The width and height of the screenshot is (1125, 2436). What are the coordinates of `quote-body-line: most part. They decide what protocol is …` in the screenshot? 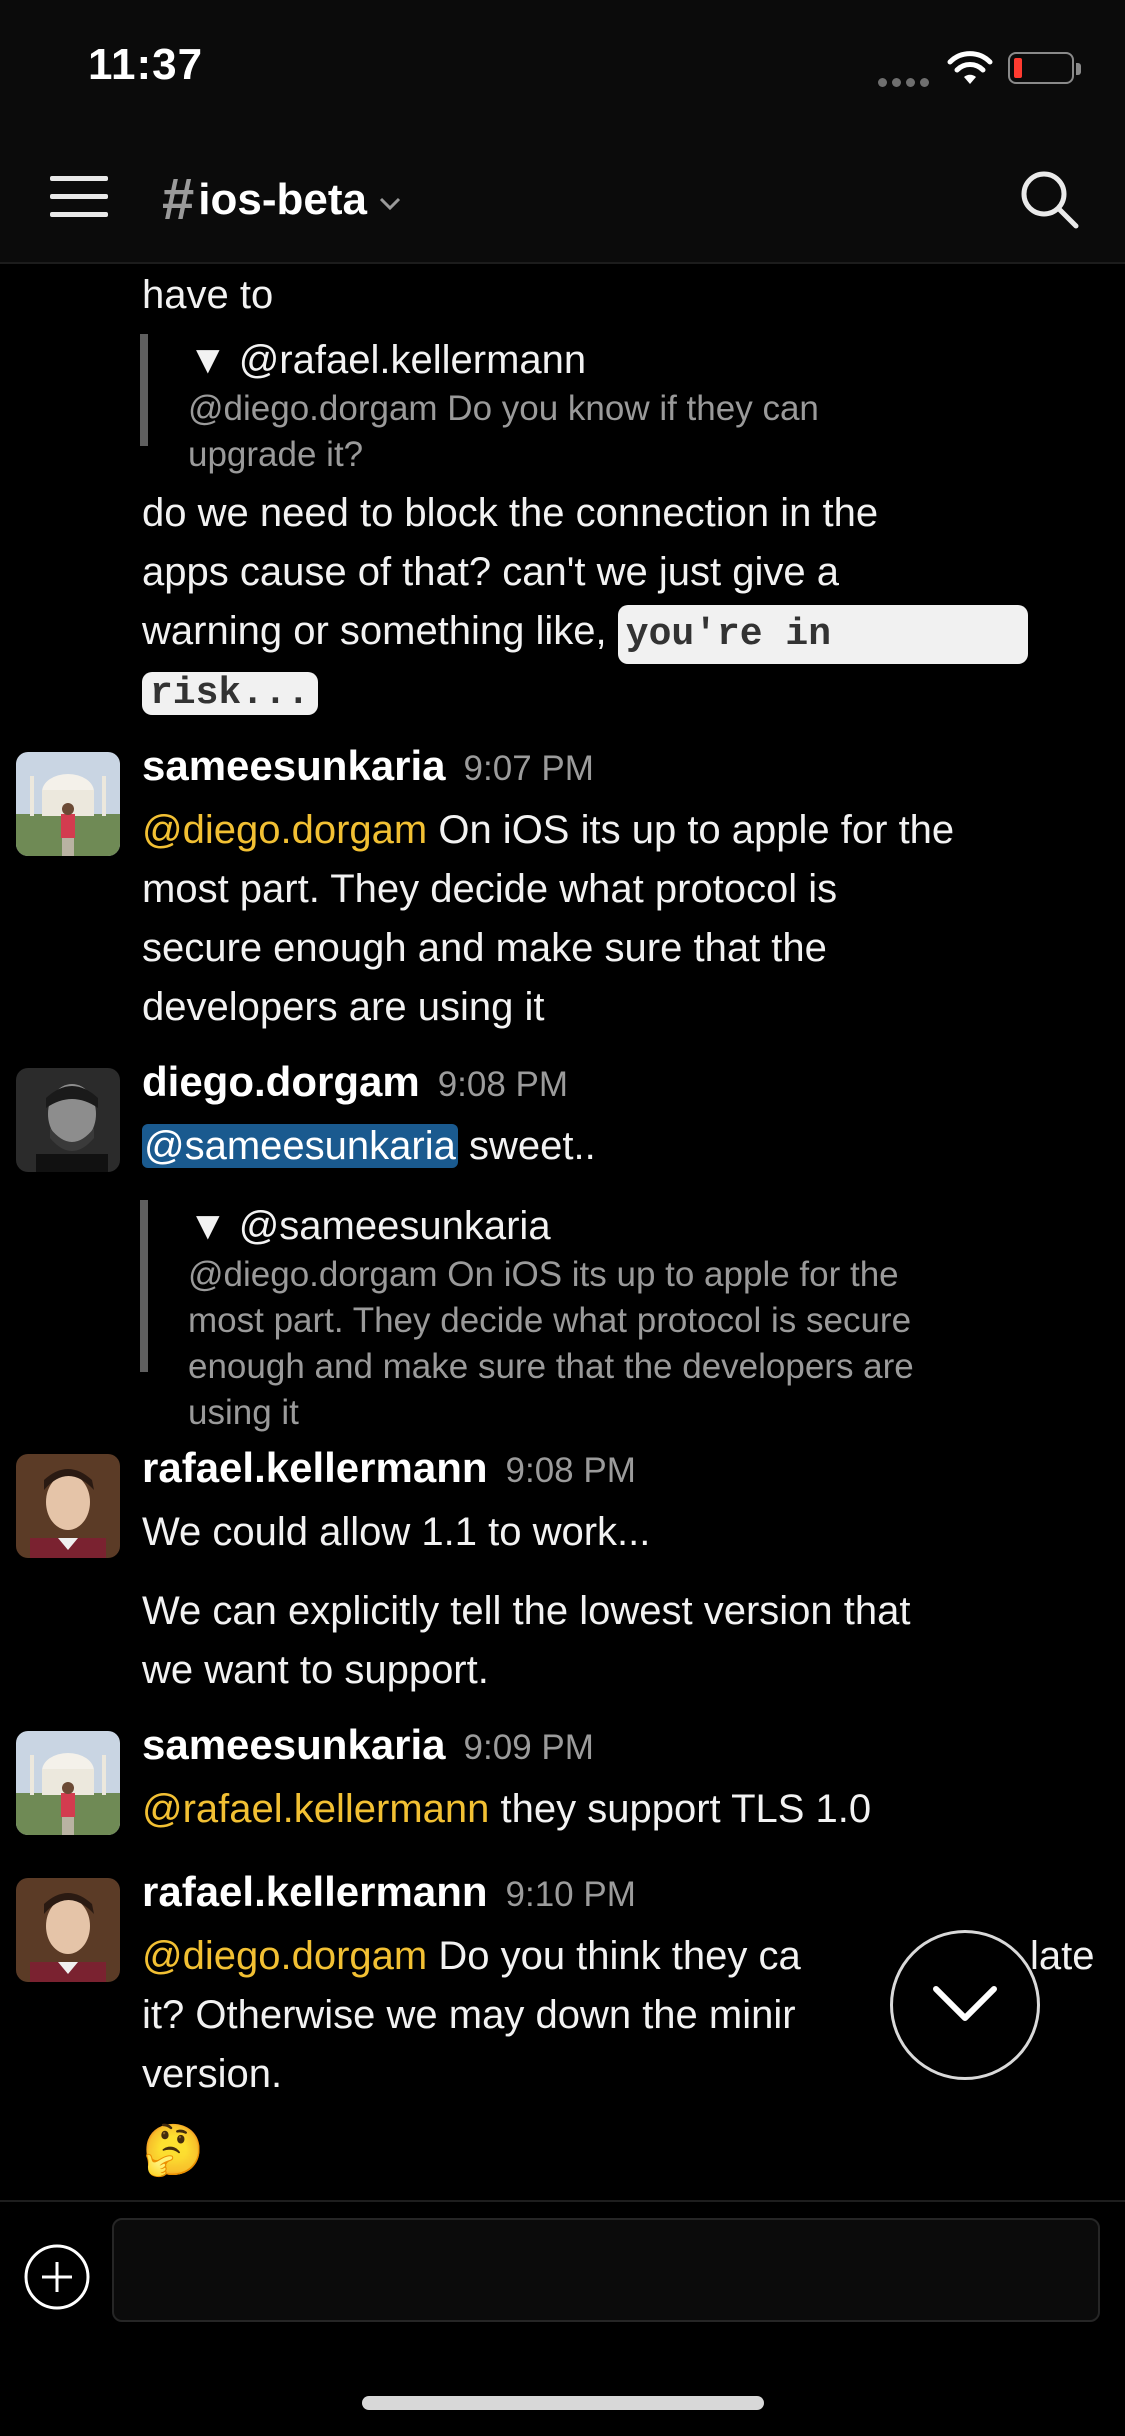 It's located at (550, 1320).